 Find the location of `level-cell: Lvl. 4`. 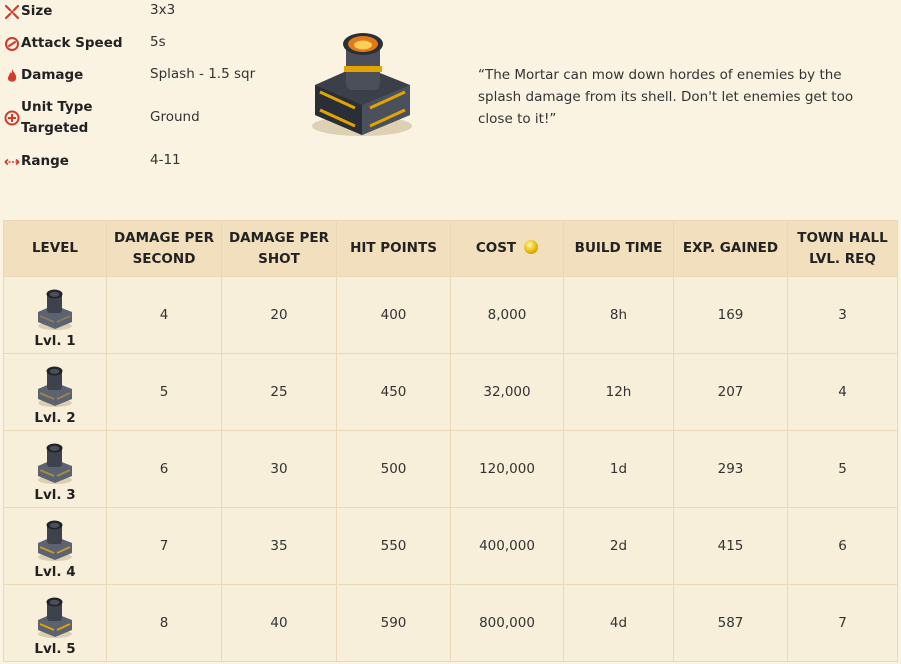

level-cell: Lvl. 4 is located at coordinates (55, 546).